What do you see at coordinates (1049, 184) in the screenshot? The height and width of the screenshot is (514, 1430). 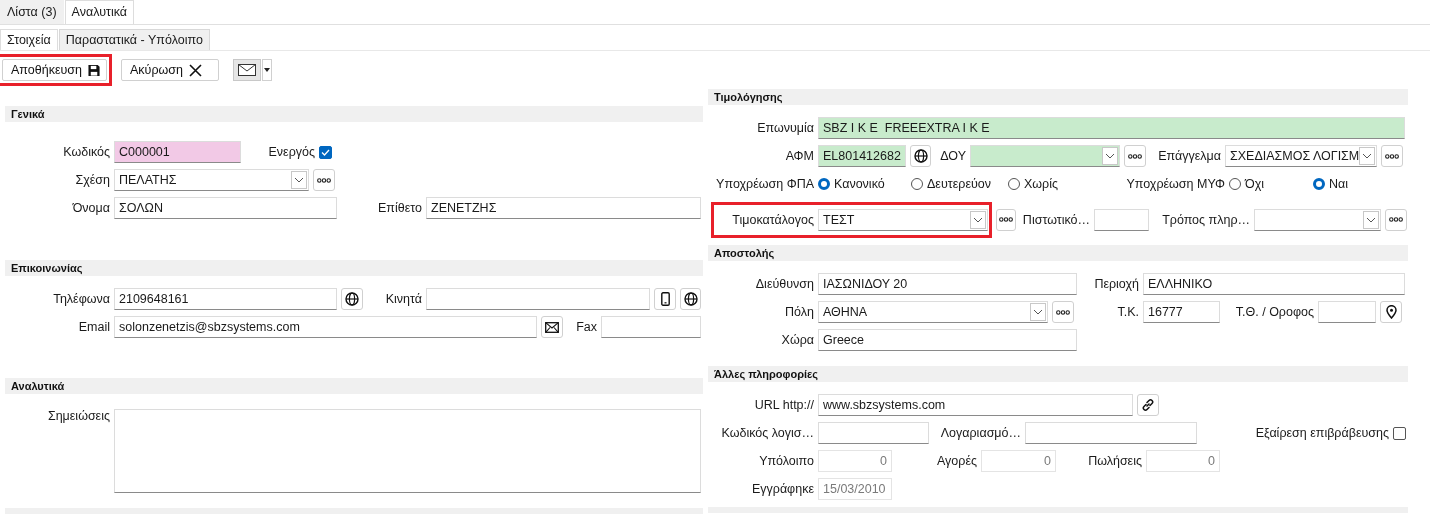 I see `radio-option: Χωρίς` at bounding box center [1049, 184].